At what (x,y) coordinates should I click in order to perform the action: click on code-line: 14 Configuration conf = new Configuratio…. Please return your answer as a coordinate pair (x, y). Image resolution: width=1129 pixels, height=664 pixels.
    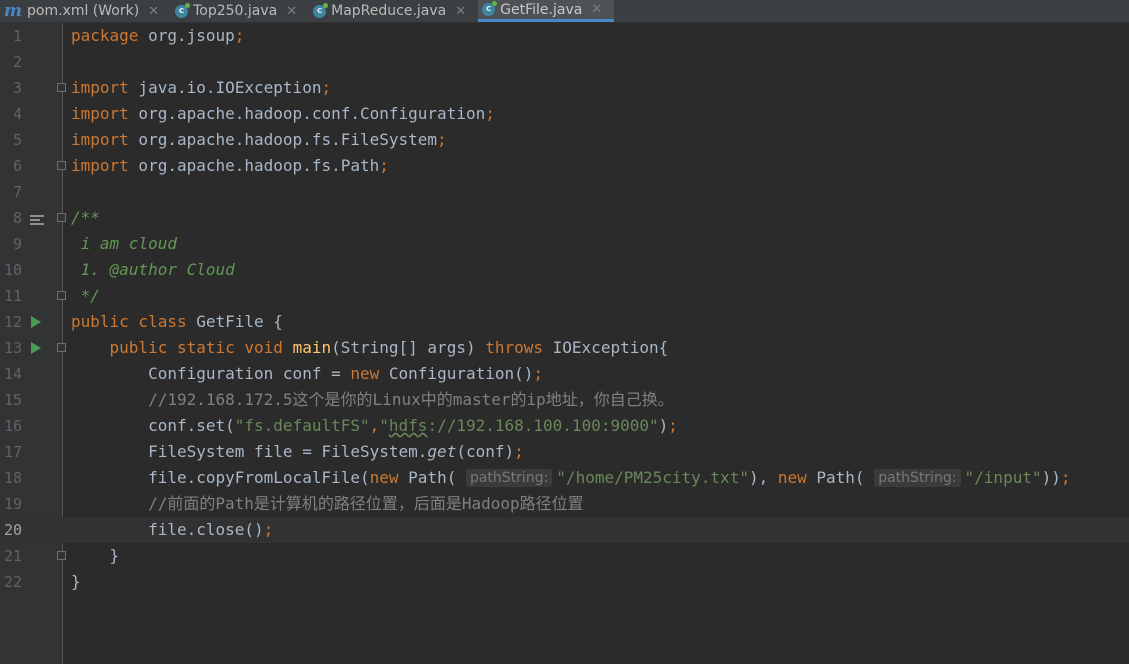
    Looking at the image, I should click on (564, 374).